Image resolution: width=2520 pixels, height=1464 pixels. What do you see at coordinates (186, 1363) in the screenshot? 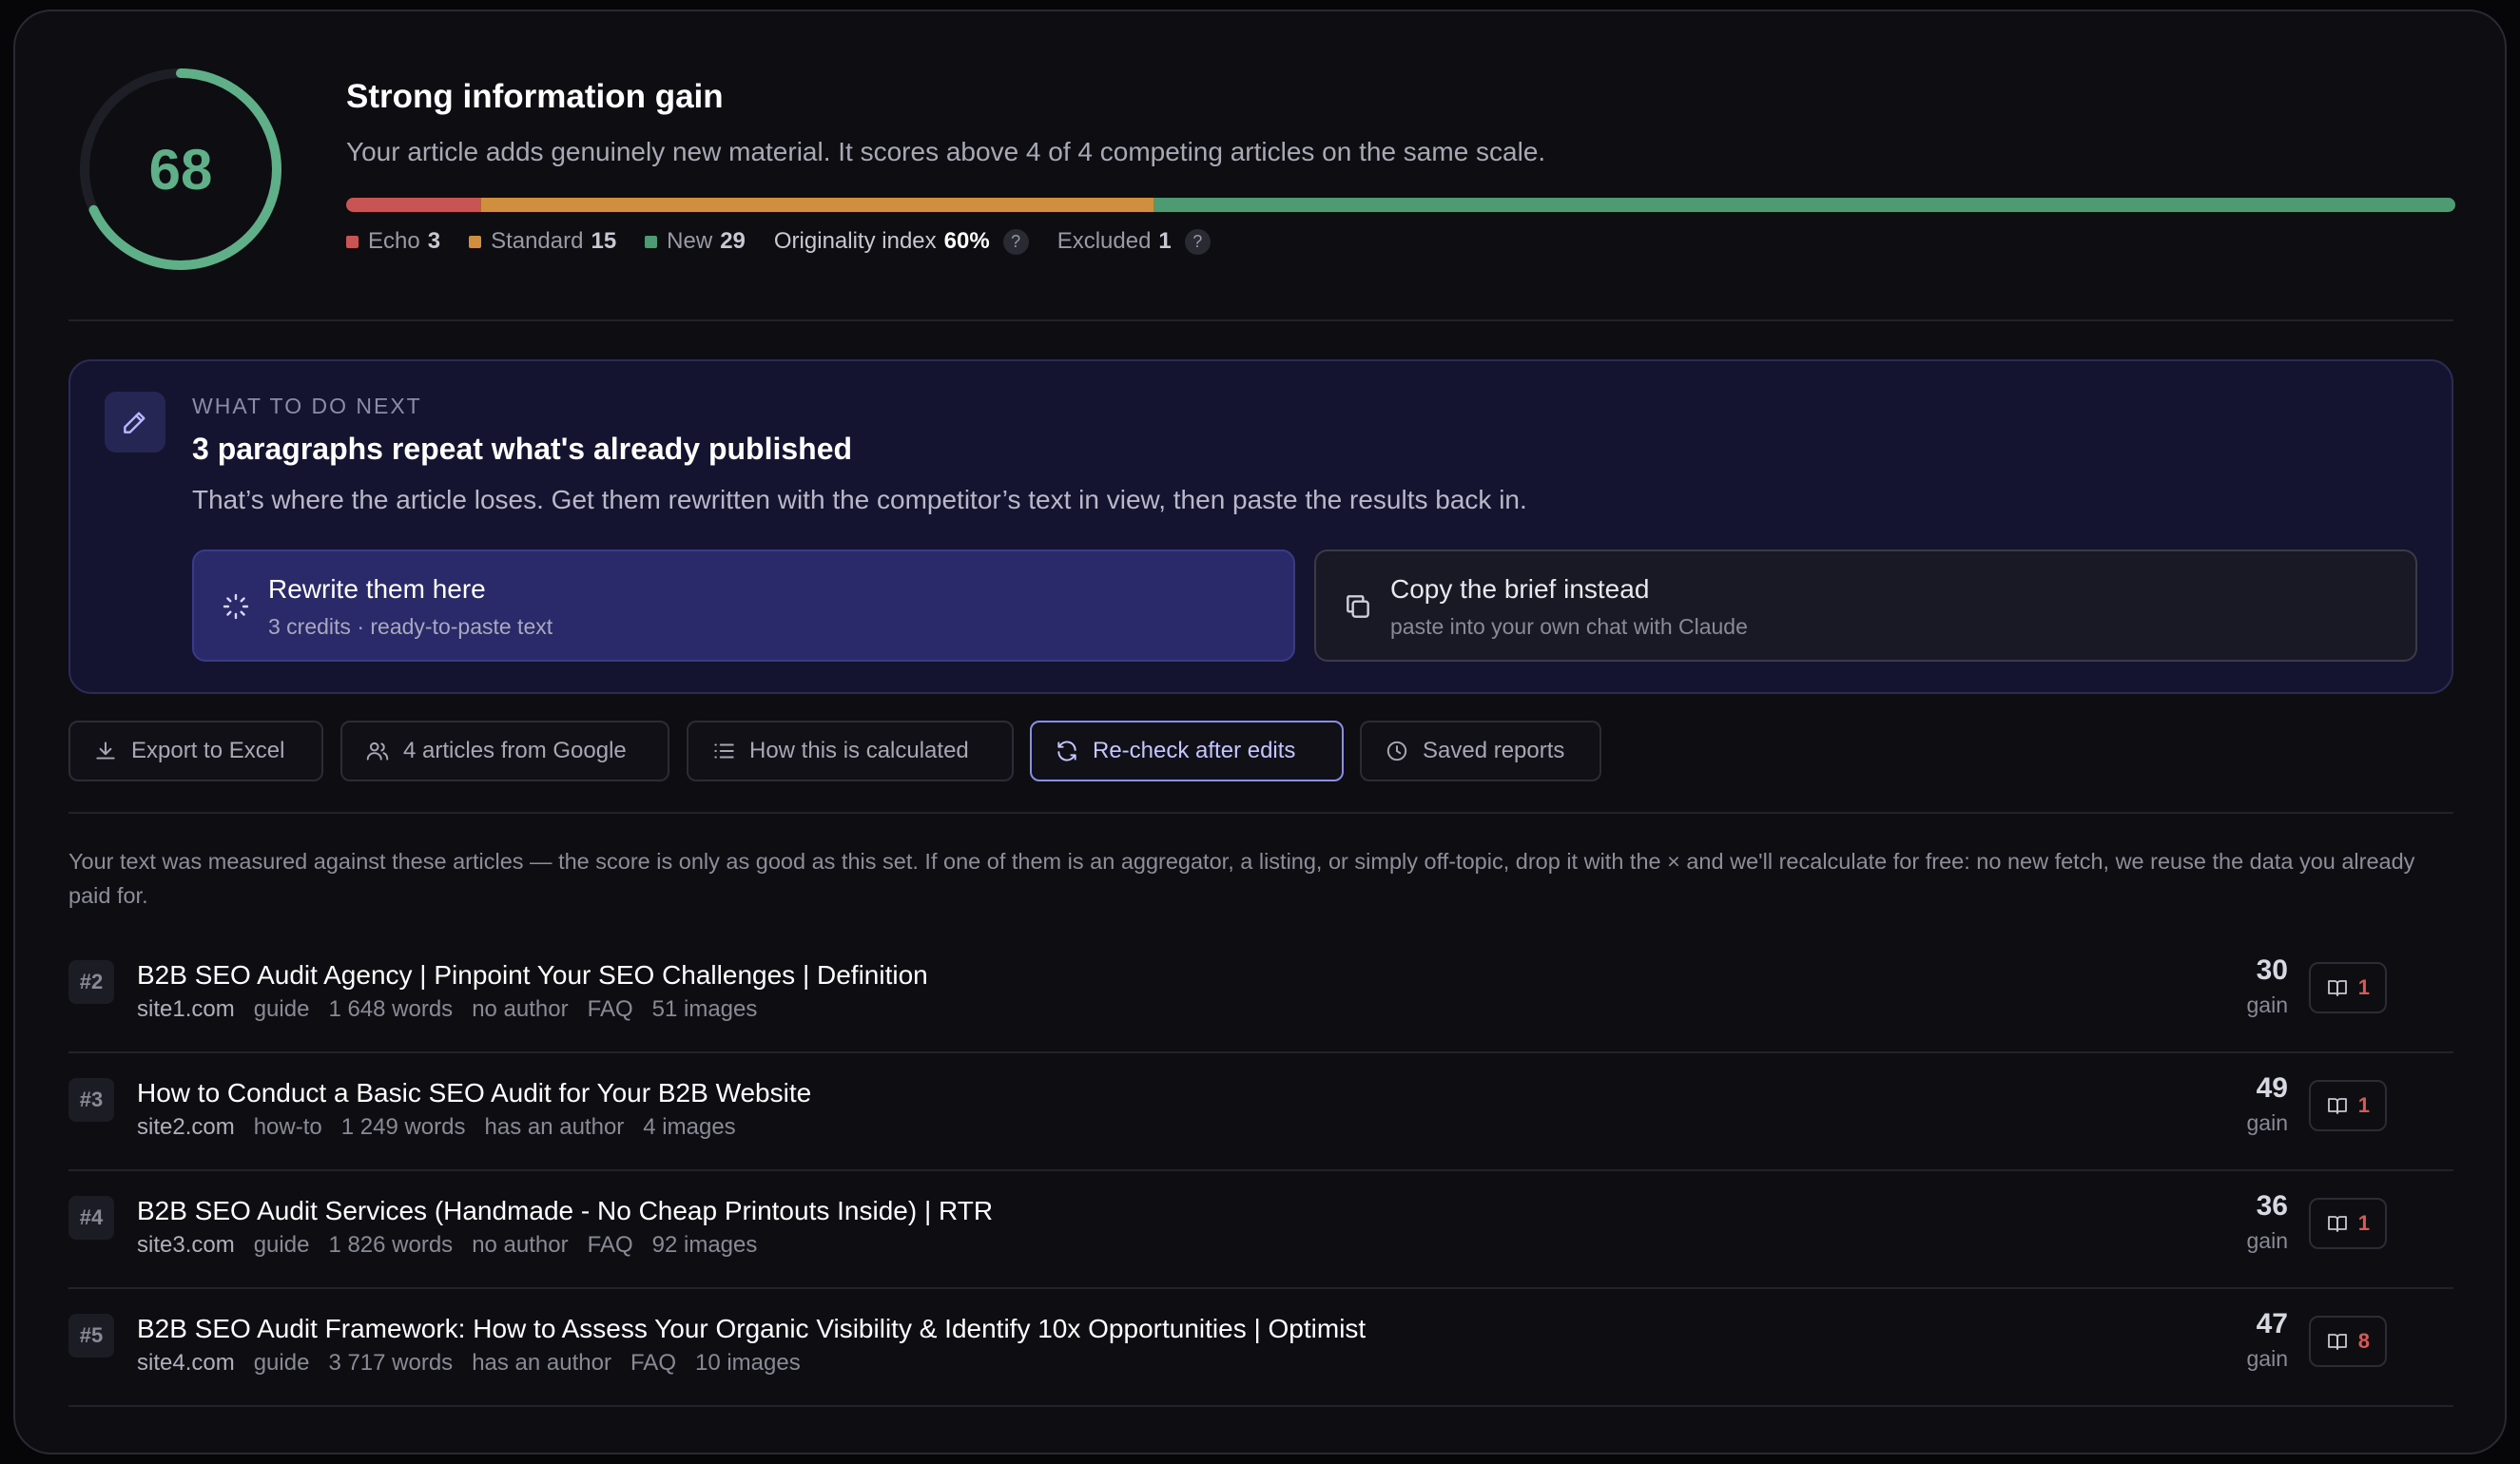
I see `article-site: site4.com` at bounding box center [186, 1363].